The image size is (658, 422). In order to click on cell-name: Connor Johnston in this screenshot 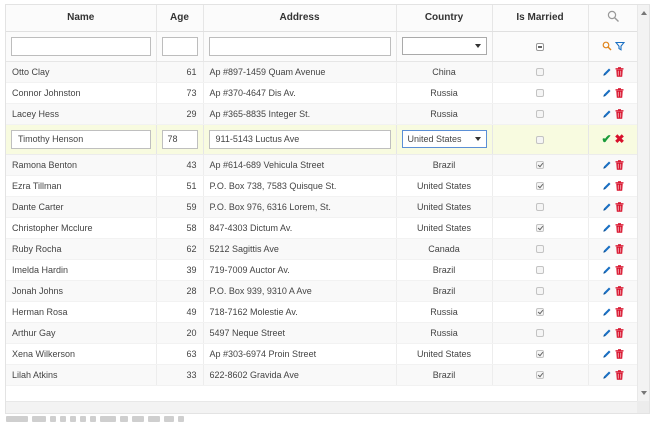, I will do `click(81, 93)`.